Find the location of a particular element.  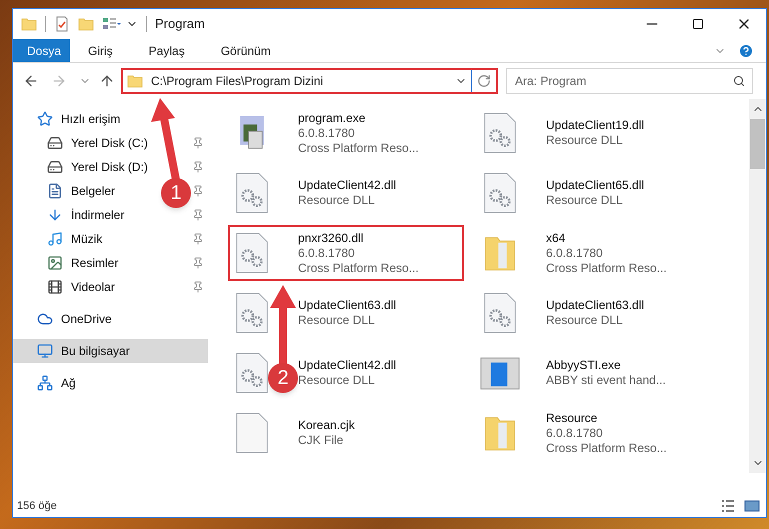

file-name: UpdateClient19.dll is located at coordinates (595, 125).